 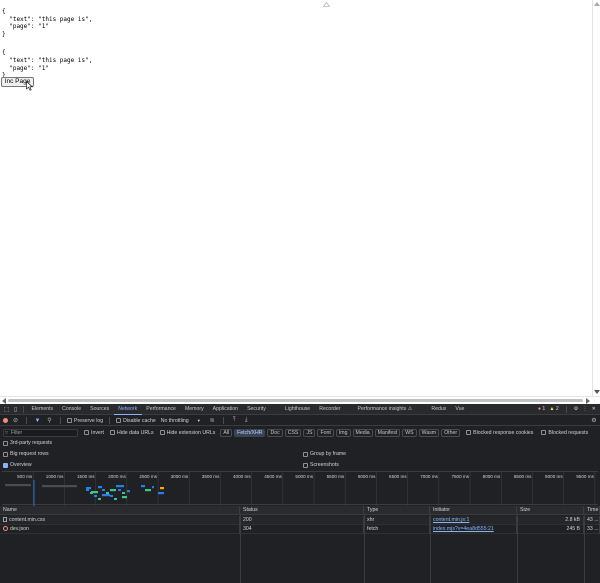 What do you see at coordinates (187, 433) in the screenshot?
I see `hide-extension-urls-checkbox: Hide extension URLs` at bounding box center [187, 433].